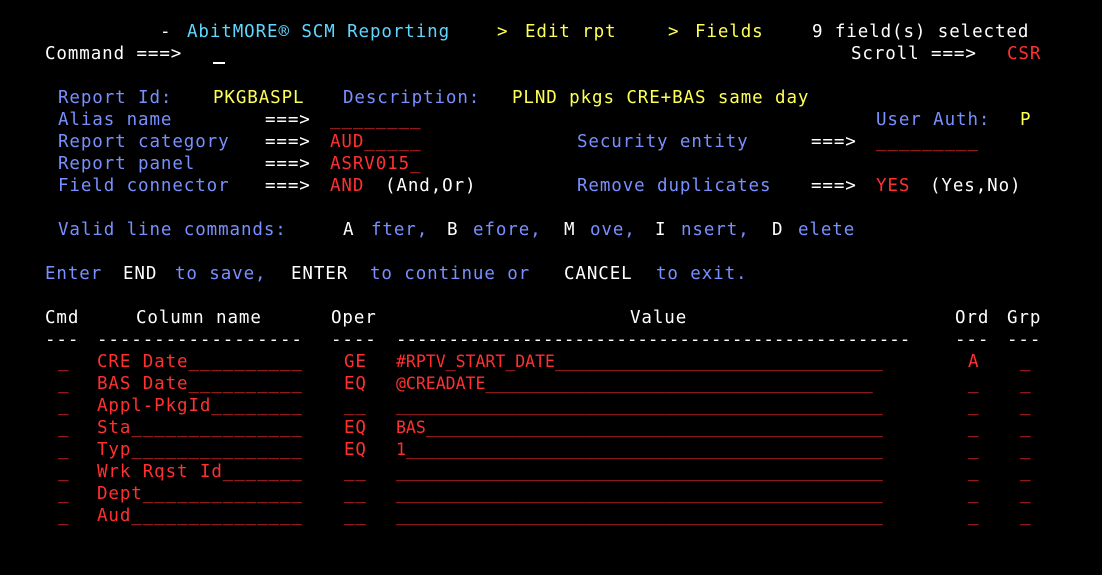 The height and width of the screenshot is (575, 1102). I want to click on report-id-value: PKGBASPL, so click(259, 98).